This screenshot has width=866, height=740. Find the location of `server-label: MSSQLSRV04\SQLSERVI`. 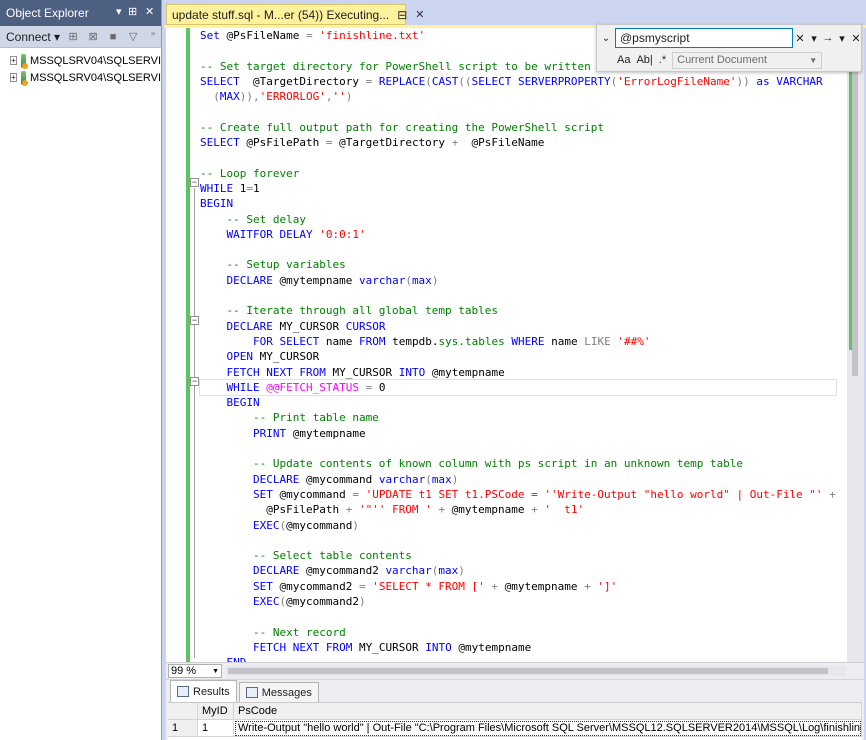

server-label: MSSQLSRV04\SQLSERVI is located at coordinates (95, 77).